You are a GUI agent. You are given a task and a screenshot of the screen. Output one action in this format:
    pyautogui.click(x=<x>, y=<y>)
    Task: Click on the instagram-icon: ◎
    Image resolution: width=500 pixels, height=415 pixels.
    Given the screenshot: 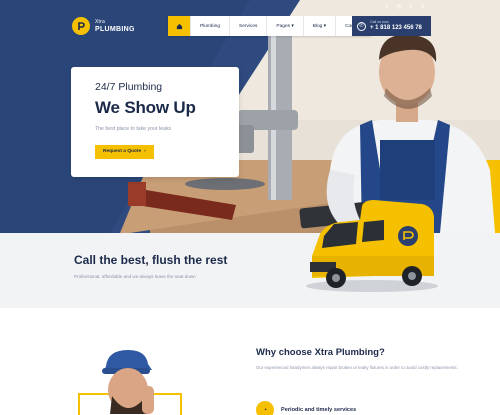 What is the action you would take?
    pyautogui.click(x=399, y=7)
    